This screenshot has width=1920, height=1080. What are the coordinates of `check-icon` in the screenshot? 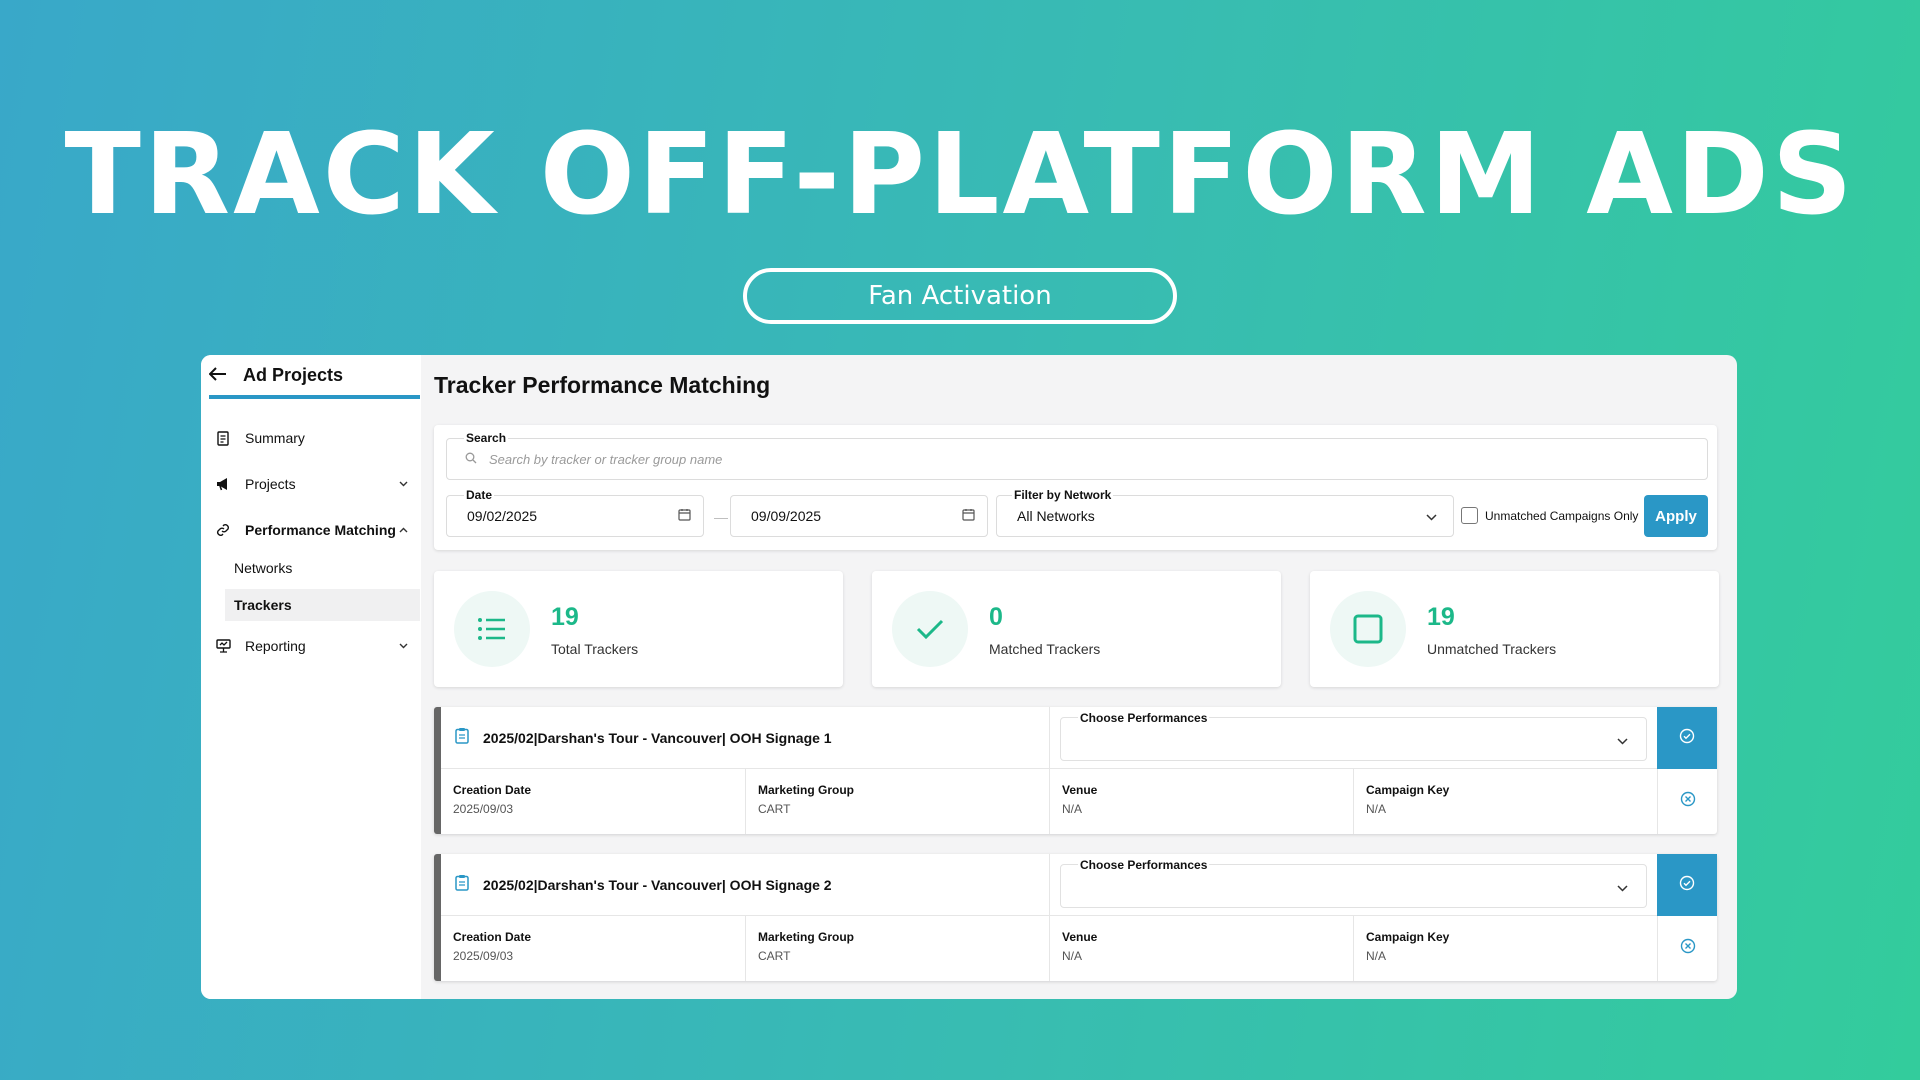 It's located at (930, 629).